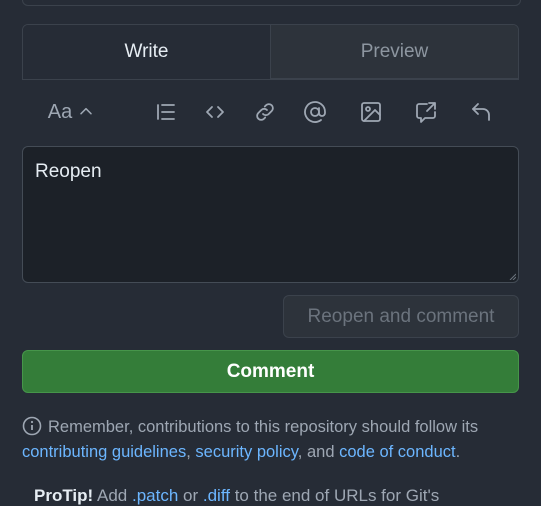 The height and width of the screenshot is (506, 541). I want to click on list-button, so click(166, 112).